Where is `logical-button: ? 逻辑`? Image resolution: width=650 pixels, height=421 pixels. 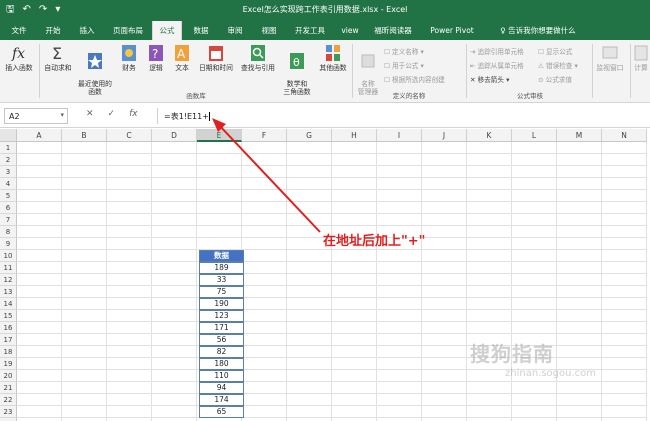
logical-button: ? 逻辑 is located at coordinates (156, 58).